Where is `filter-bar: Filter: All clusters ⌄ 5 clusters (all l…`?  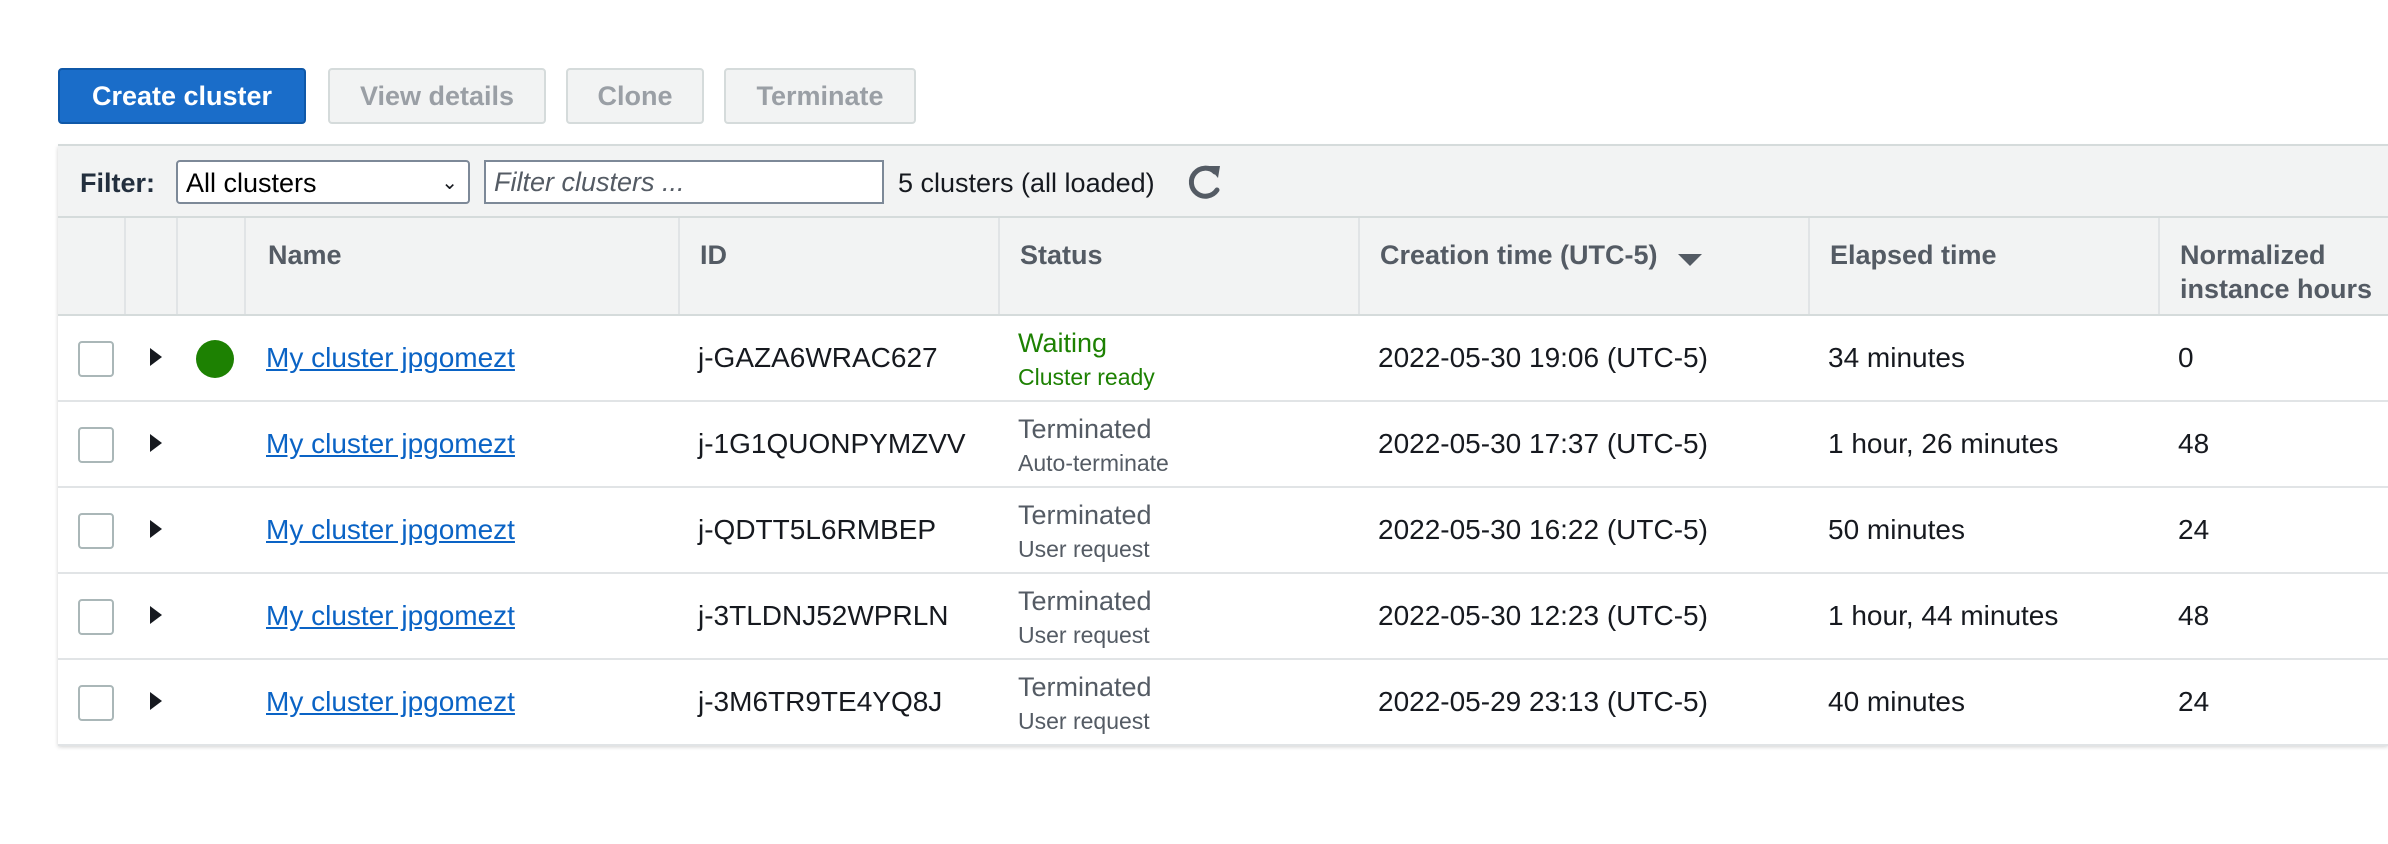 filter-bar: Filter: All clusters ⌄ 5 clusters (all l… is located at coordinates (1223, 180).